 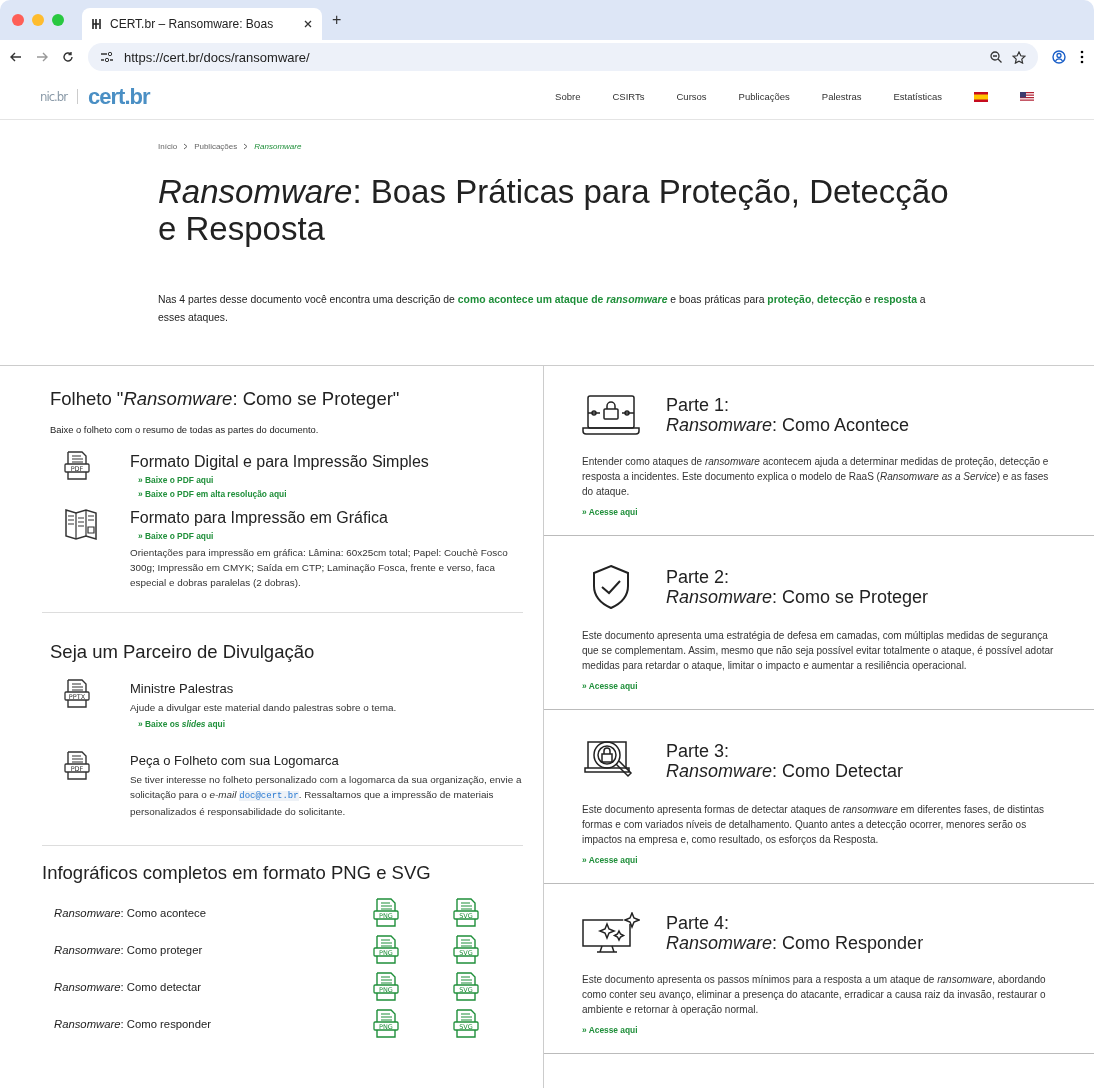 What do you see at coordinates (841, 96) in the screenshot?
I see `nav-link: Palestras` at bounding box center [841, 96].